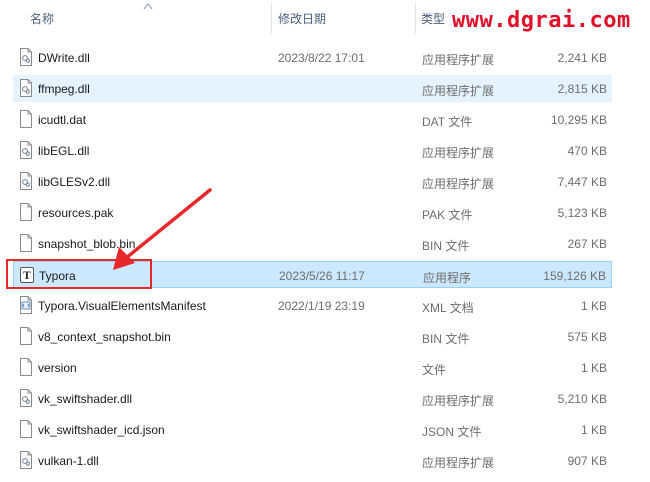 The height and width of the screenshot is (482, 650). What do you see at coordinates (122, 306) in the screenshot?
I see `file-name: Typora.VisualElementsManifest` at bounding box center [122, 306].